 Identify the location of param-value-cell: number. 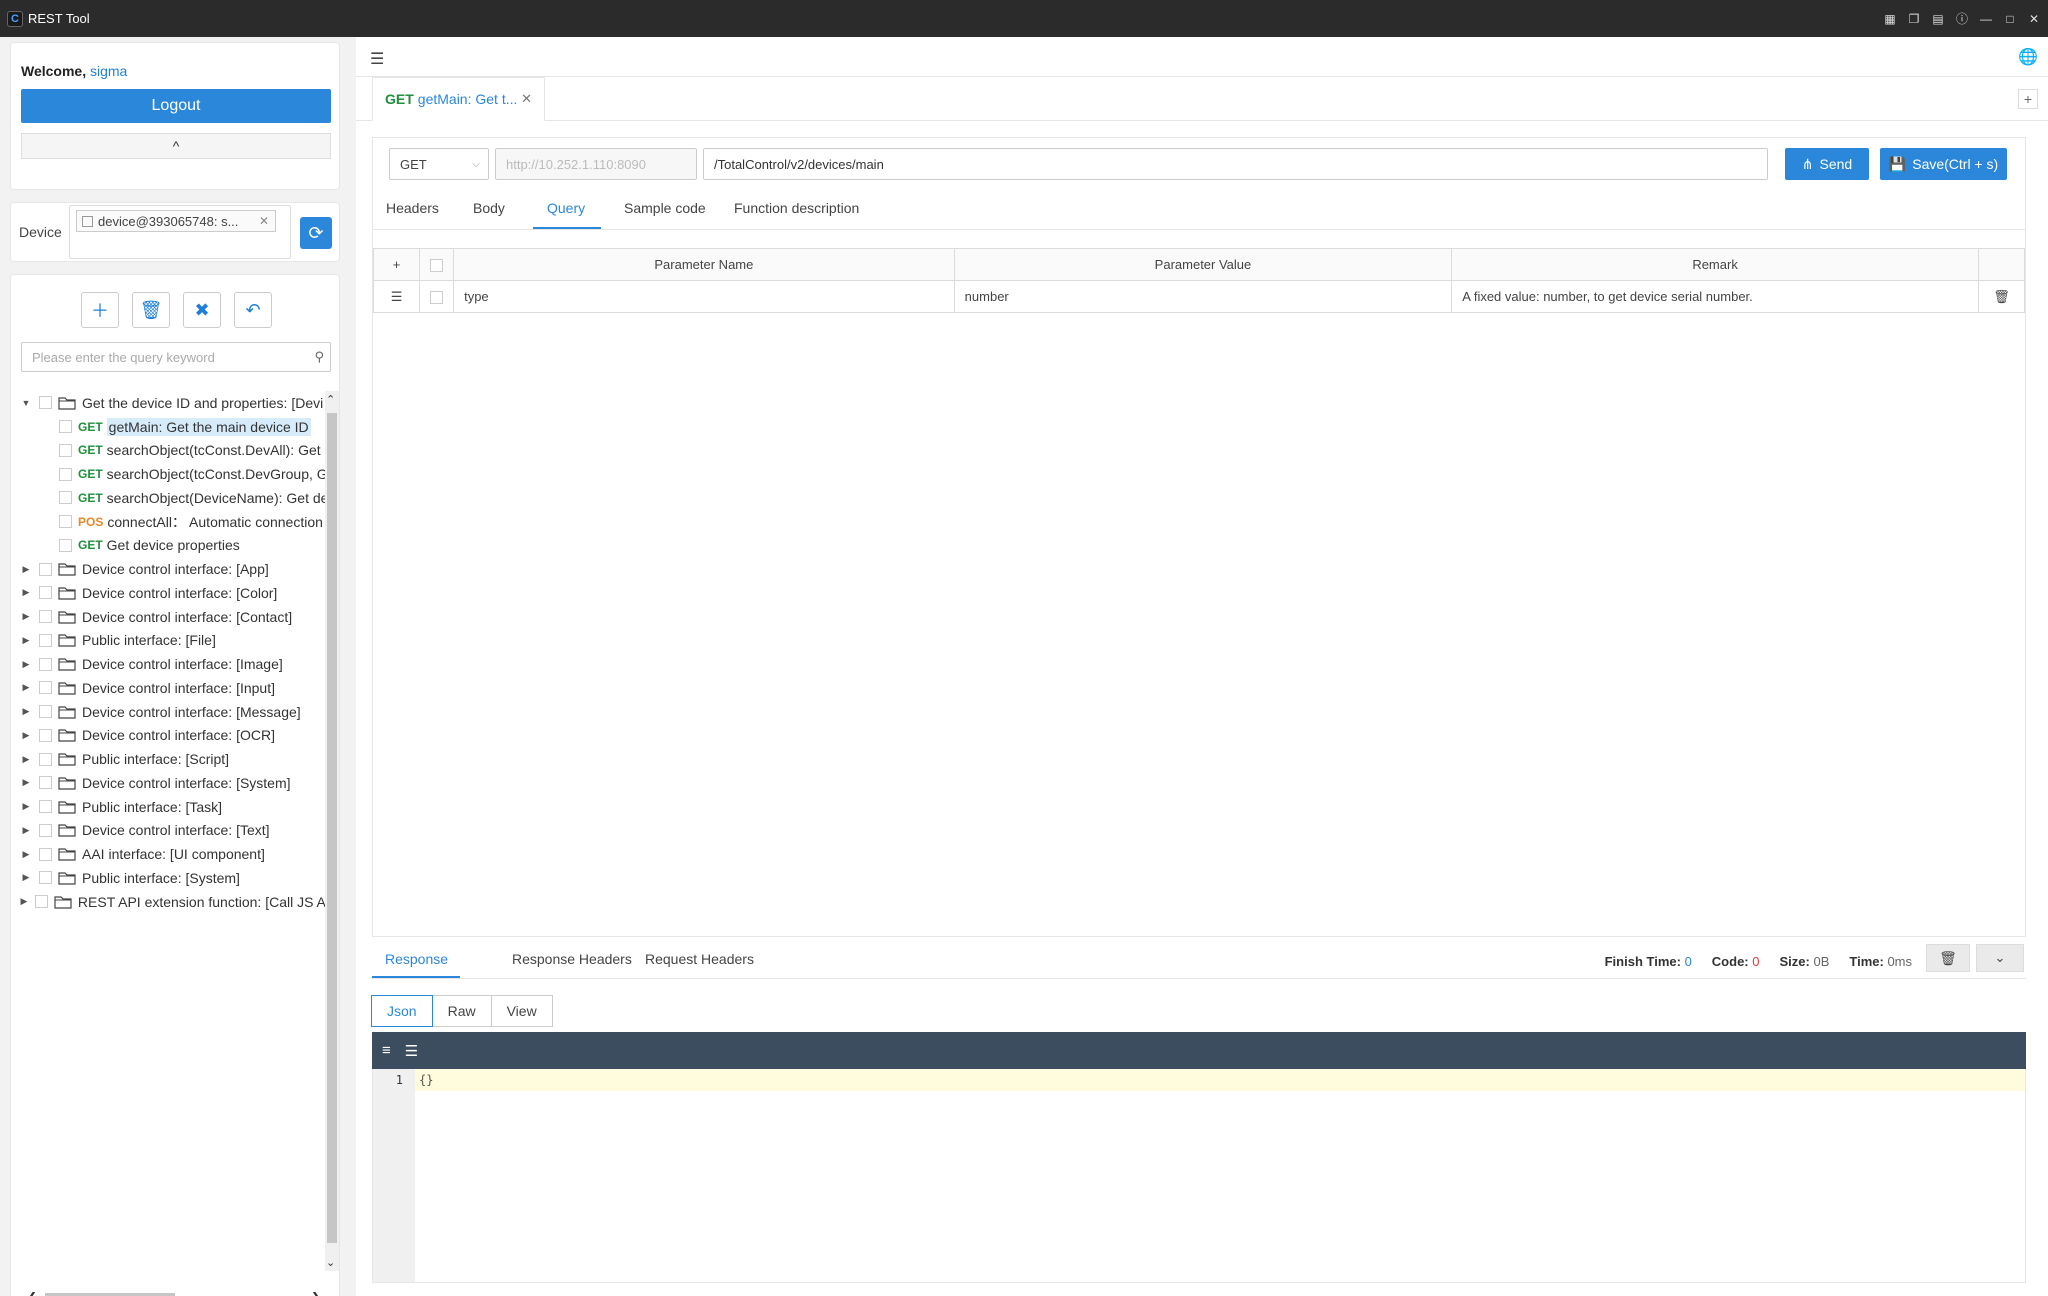
(1203, 296).